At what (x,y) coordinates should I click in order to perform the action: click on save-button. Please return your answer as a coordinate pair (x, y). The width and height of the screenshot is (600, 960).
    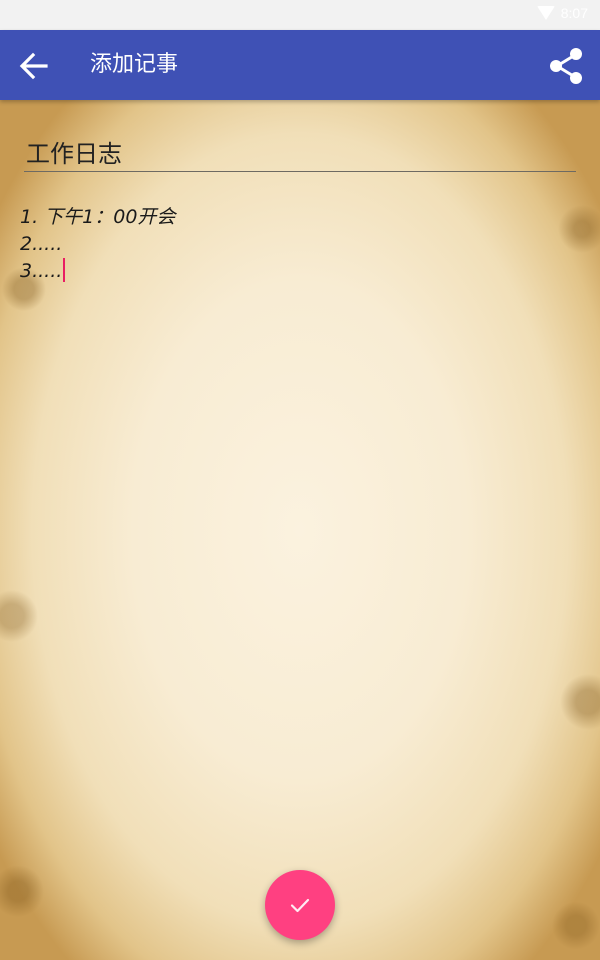
    Looking at the image, I should click on (300, 905).